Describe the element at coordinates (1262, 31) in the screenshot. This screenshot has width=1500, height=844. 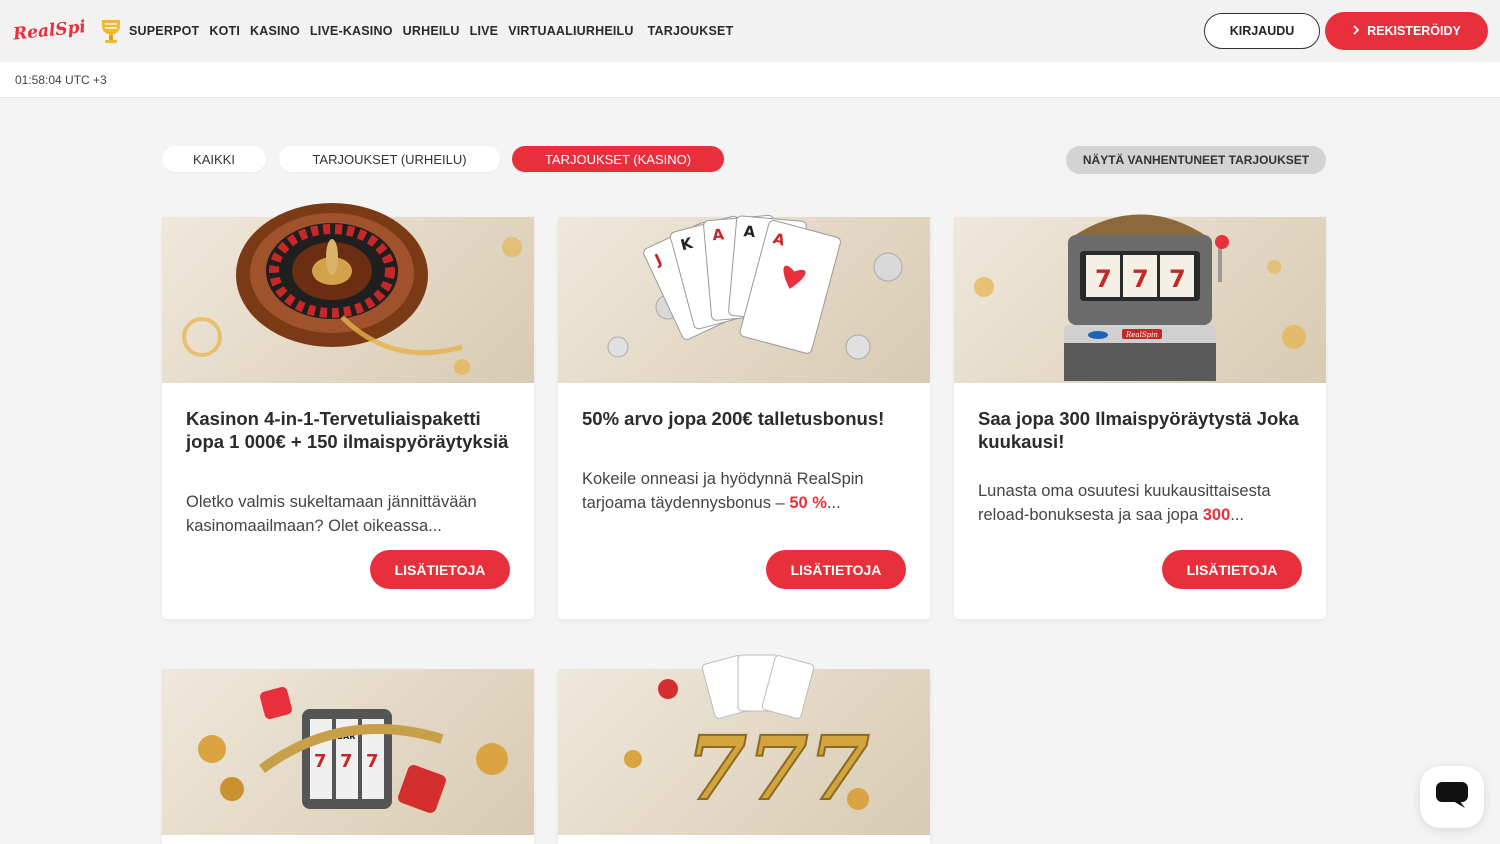
I see `login-button: KIRJAUDU` at that location.